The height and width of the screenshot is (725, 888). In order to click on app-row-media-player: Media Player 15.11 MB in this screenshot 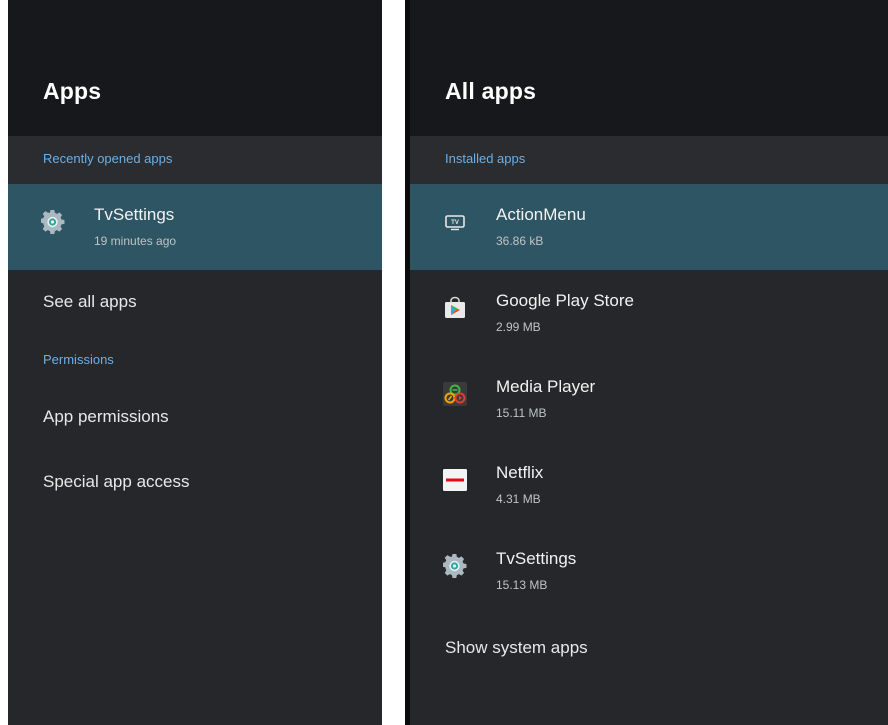, I will do `click(649, 399)`.